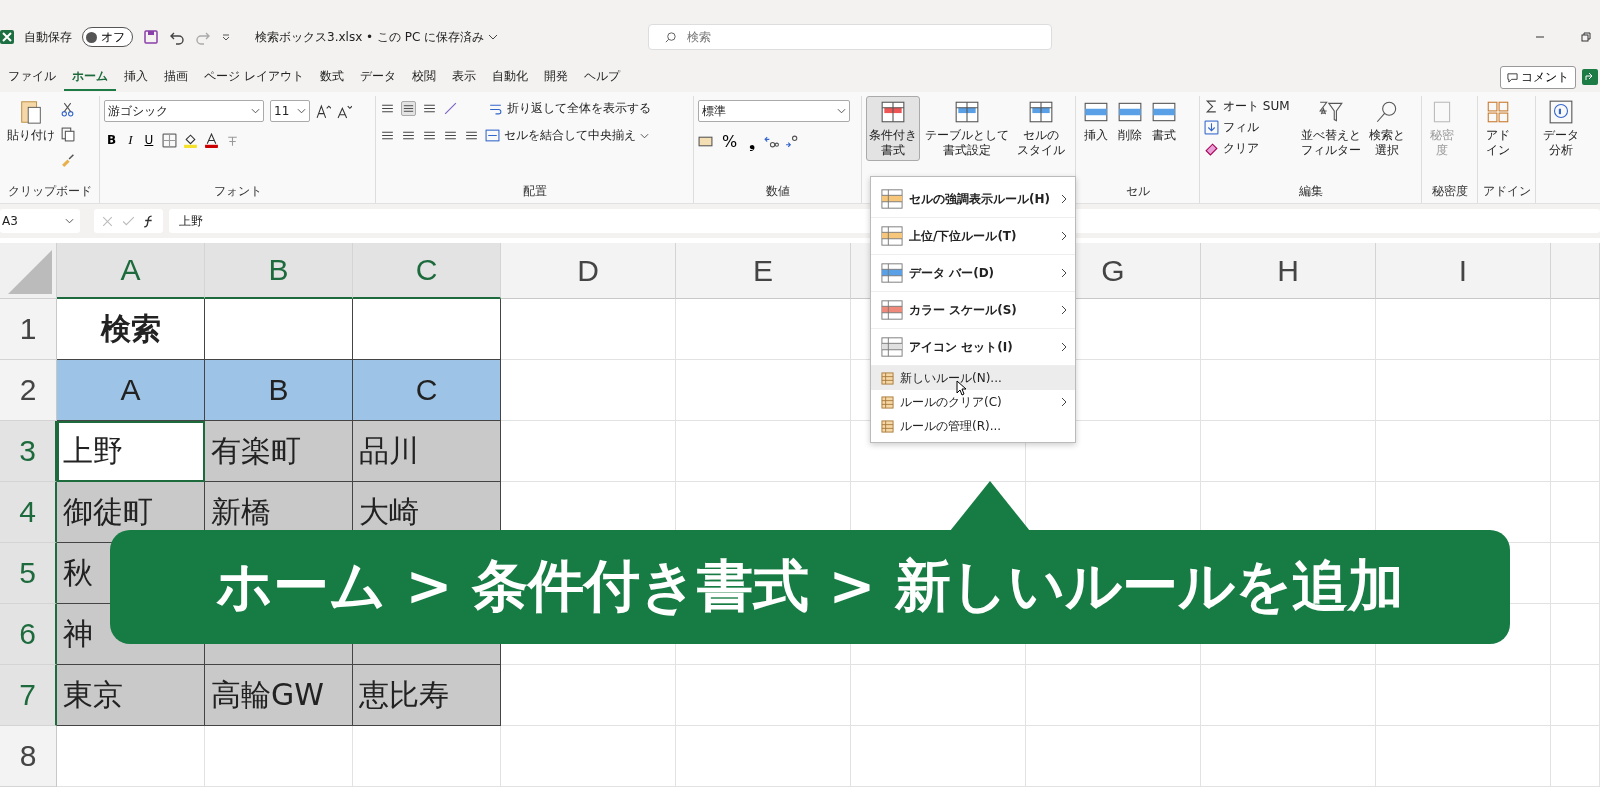  What do you see at coordinates (1506, 191) in the screenshot?
I see `group-label: アドイン` at bounding box center [1506, 191].